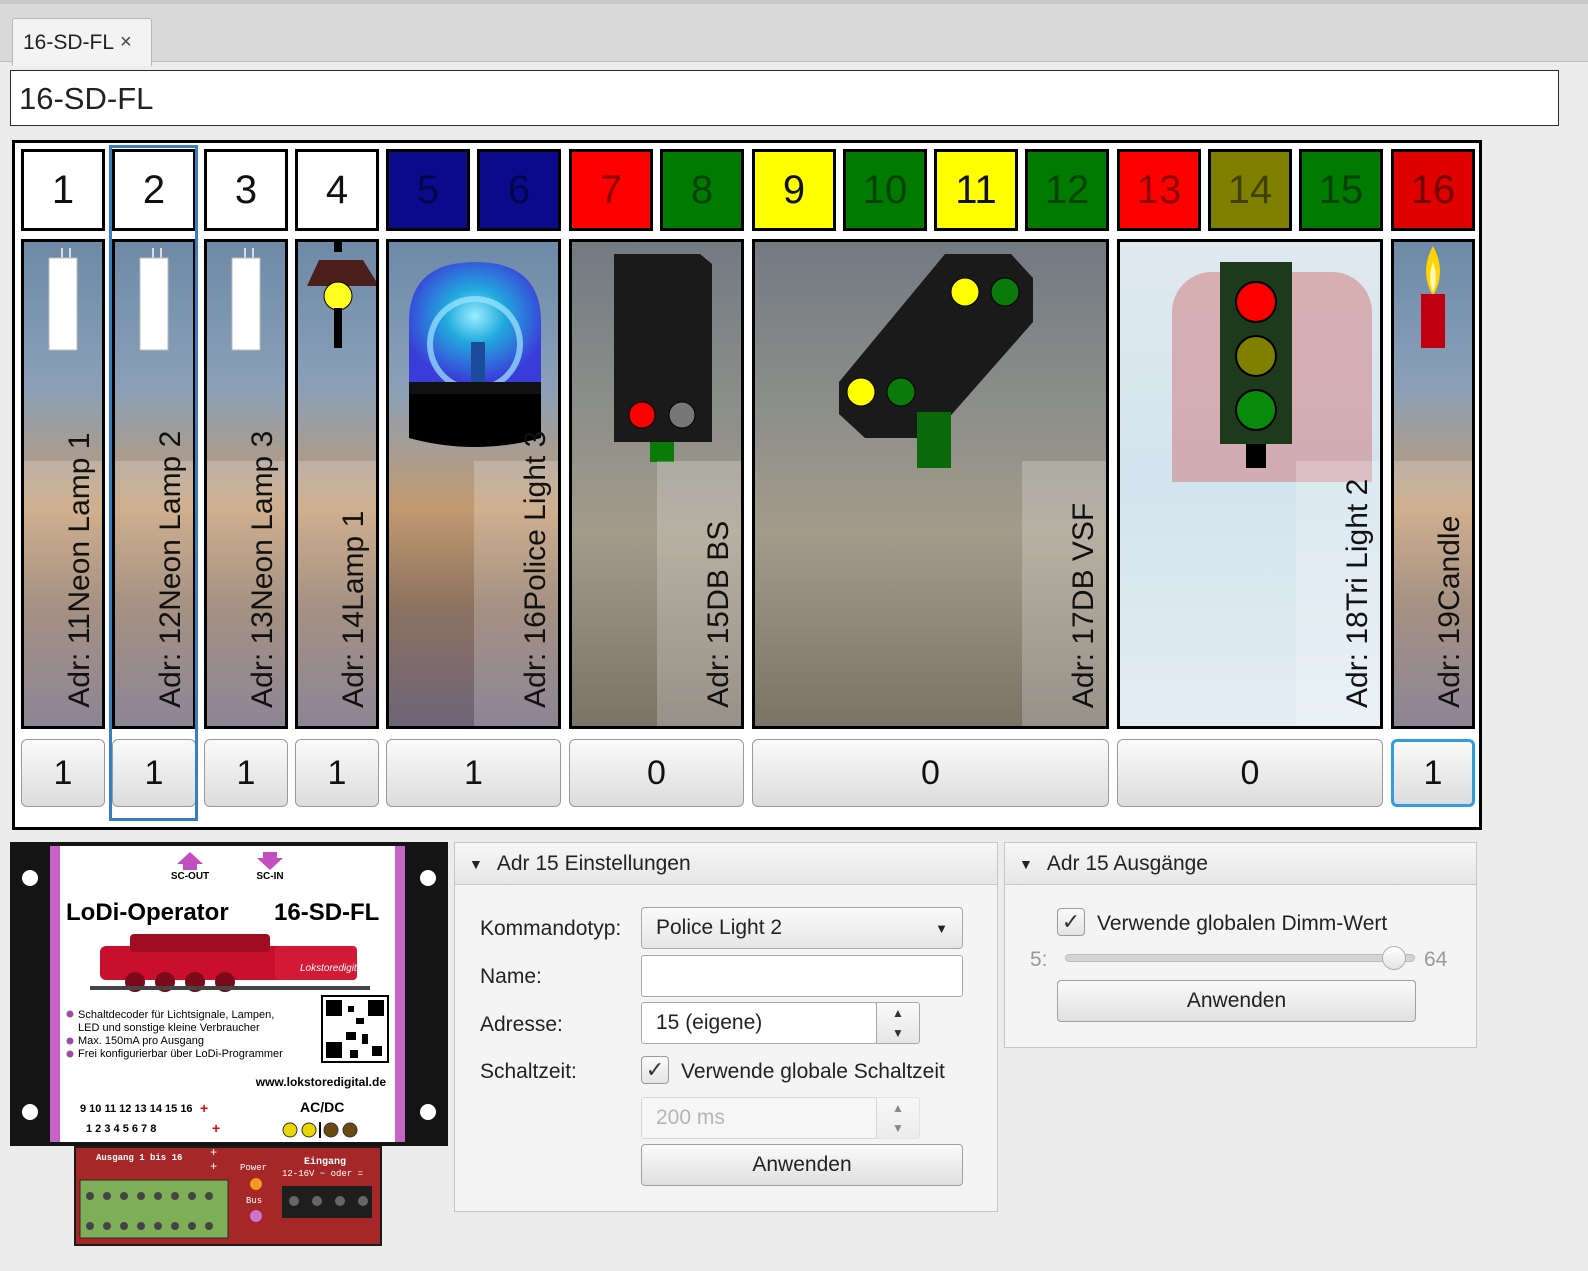  Describe the element at coordinates (1250, 773) in the screenshot. I see `device-value-button-8: 0` at that location.